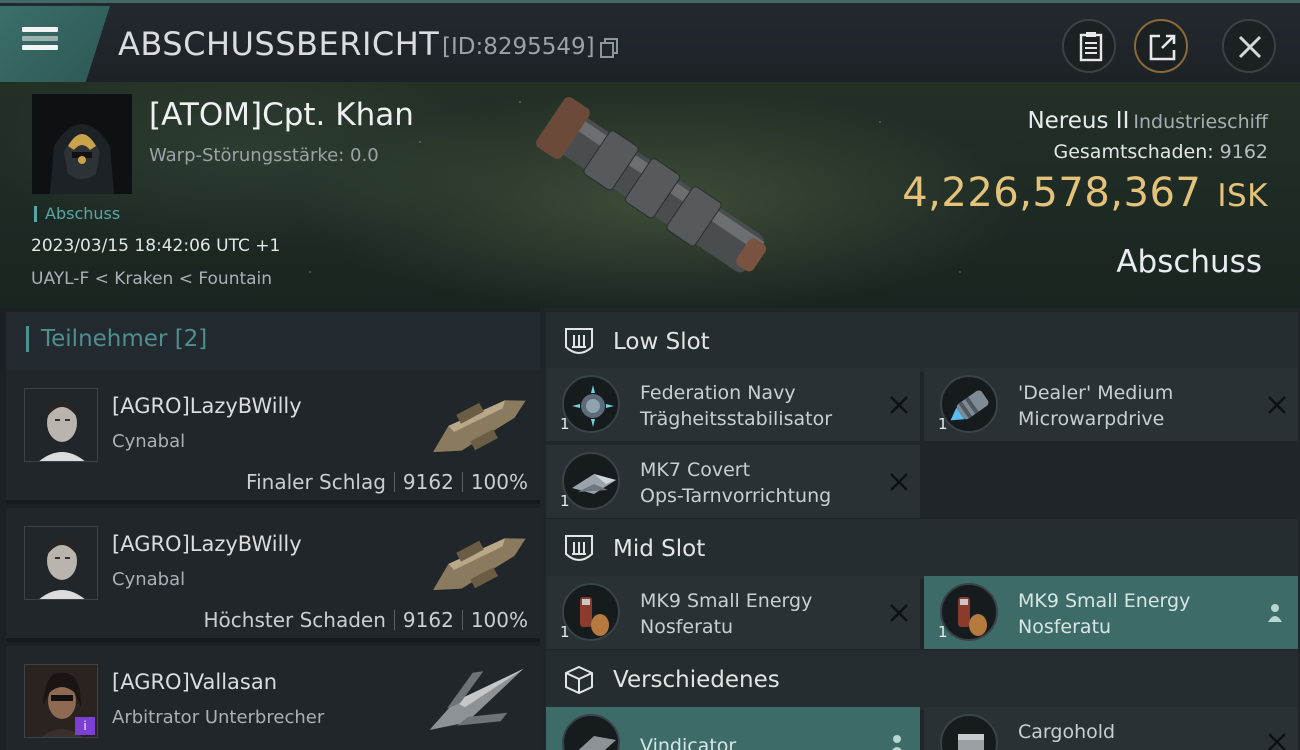  Describe the element at coordinates (695, 470) in the screenshot. I see `item-name-line1: MK7 Covert` at that location.